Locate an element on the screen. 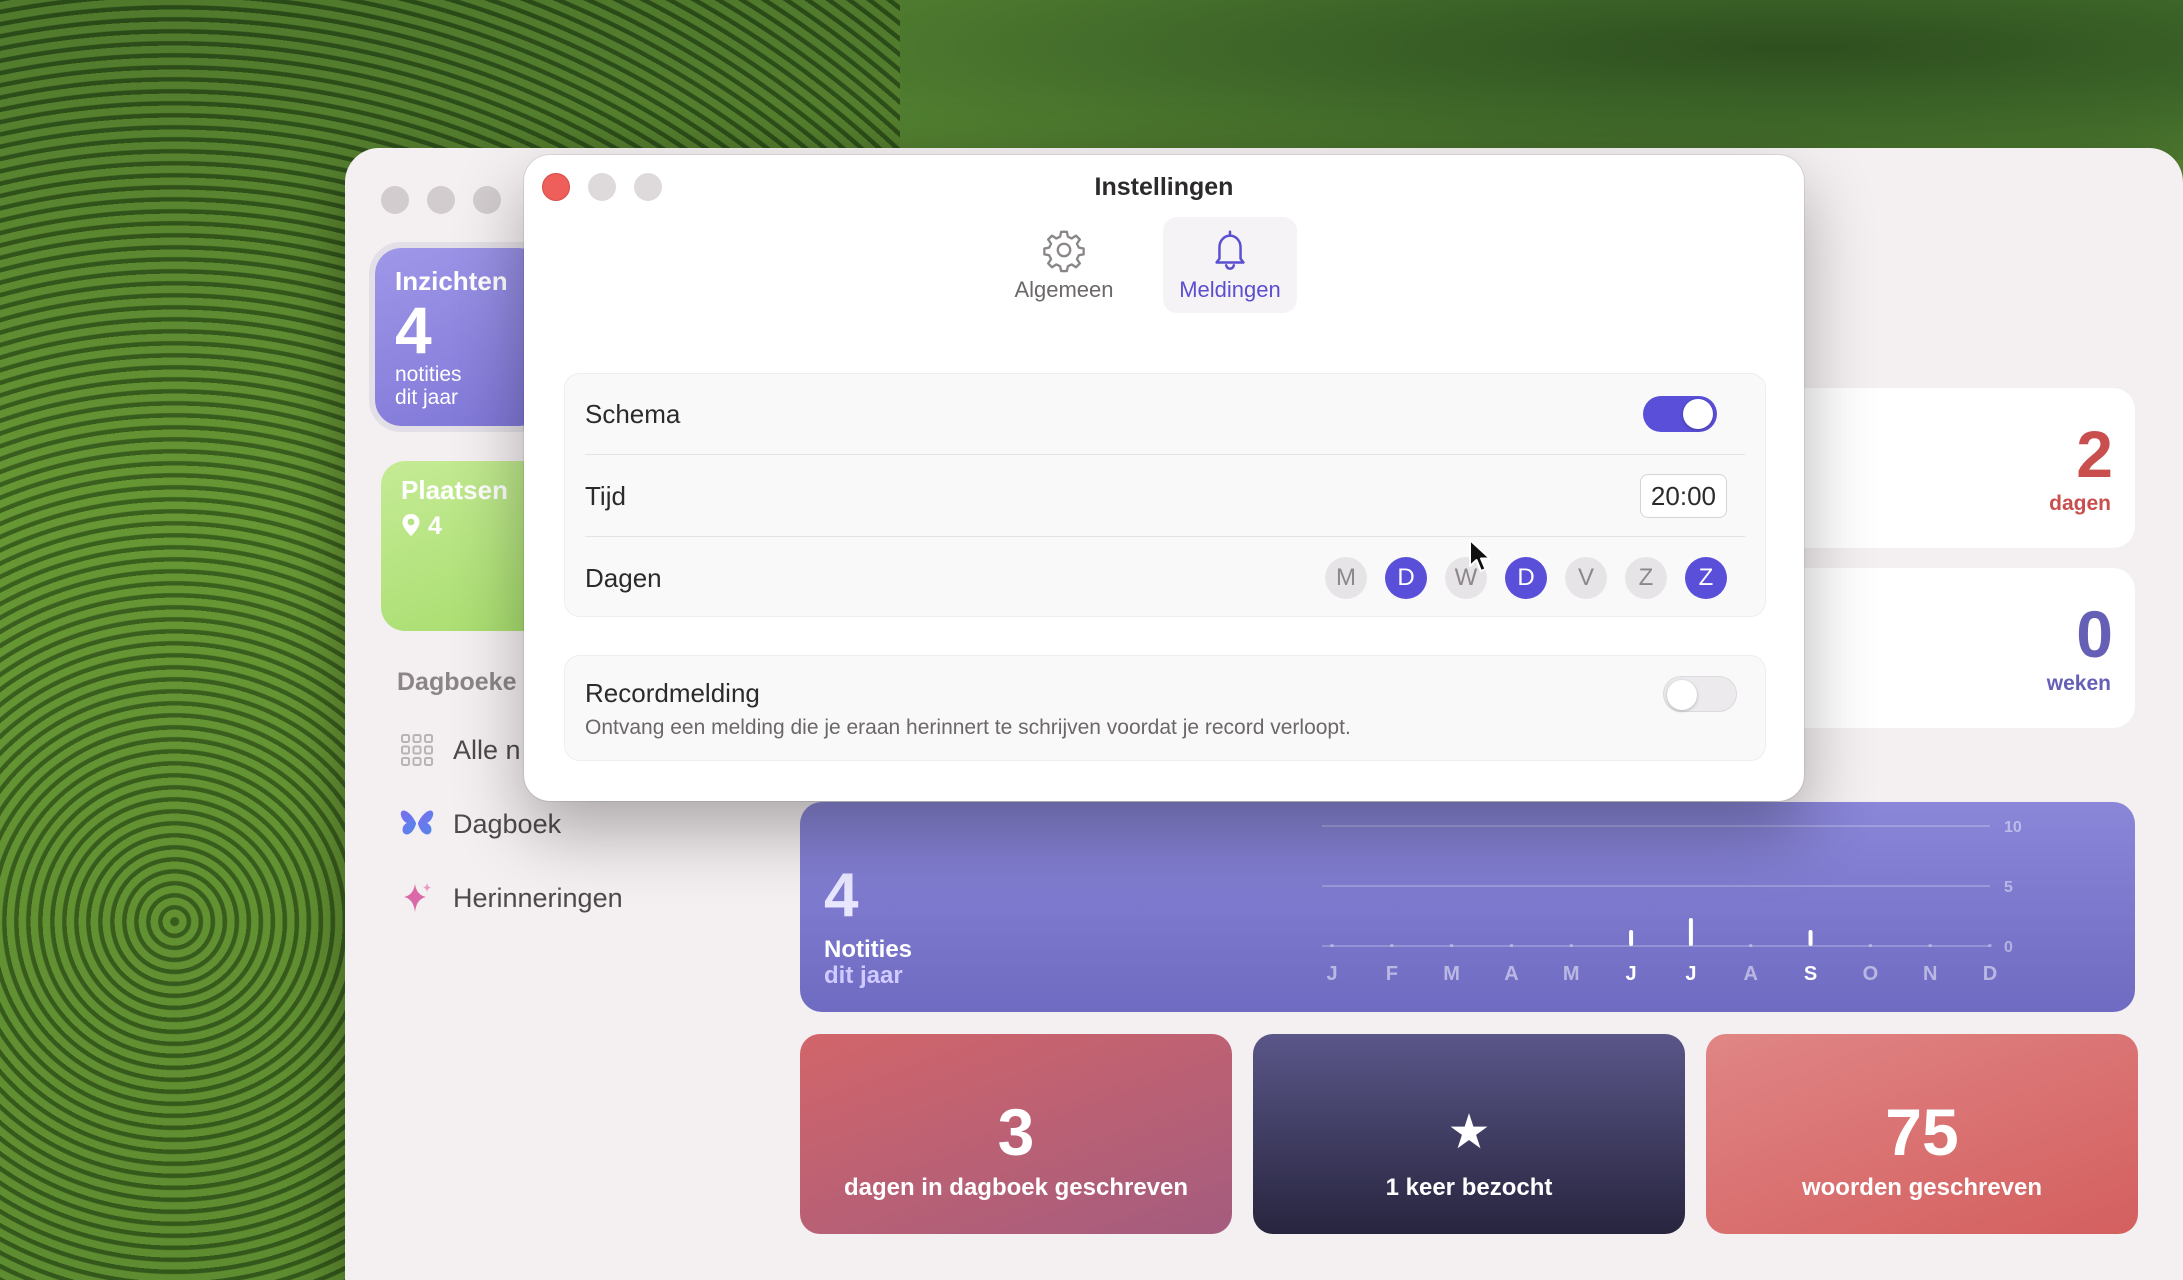  chart-x-tick-label: S is located at coordinates (1810, 974).